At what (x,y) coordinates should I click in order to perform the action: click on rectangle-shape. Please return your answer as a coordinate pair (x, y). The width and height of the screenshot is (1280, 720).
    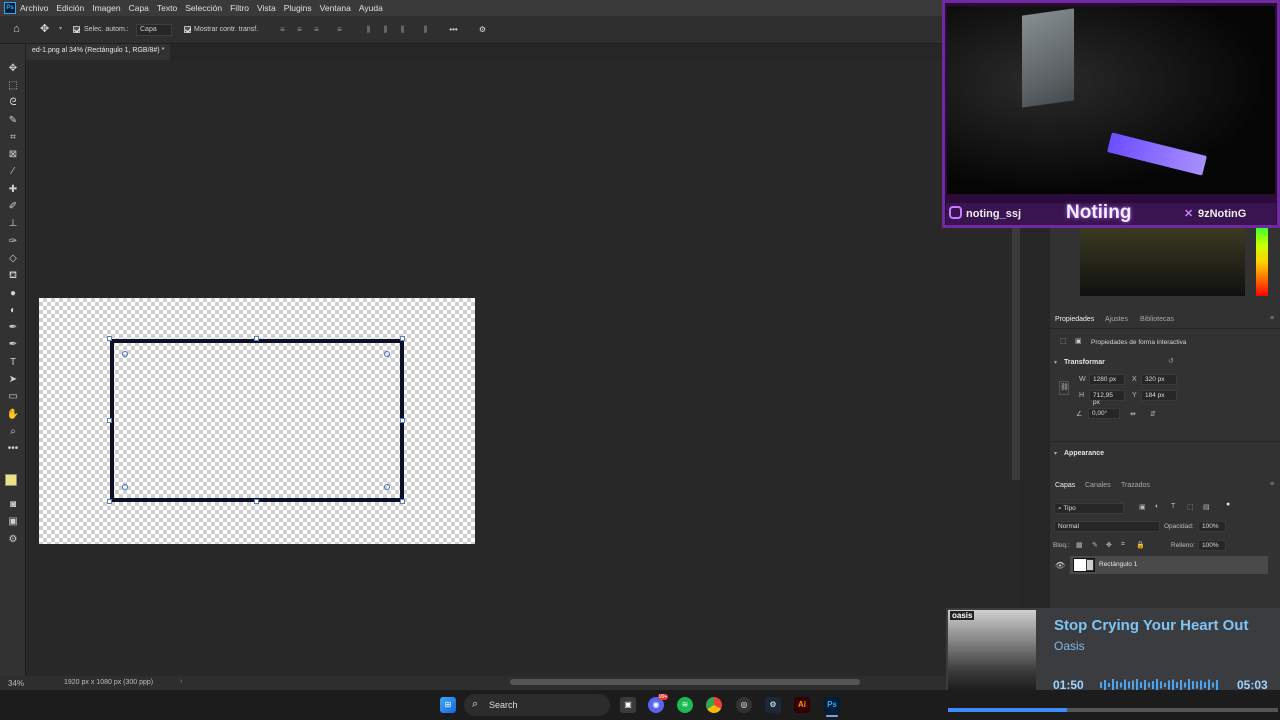
    Looking at the image, I should click on (257, 420).